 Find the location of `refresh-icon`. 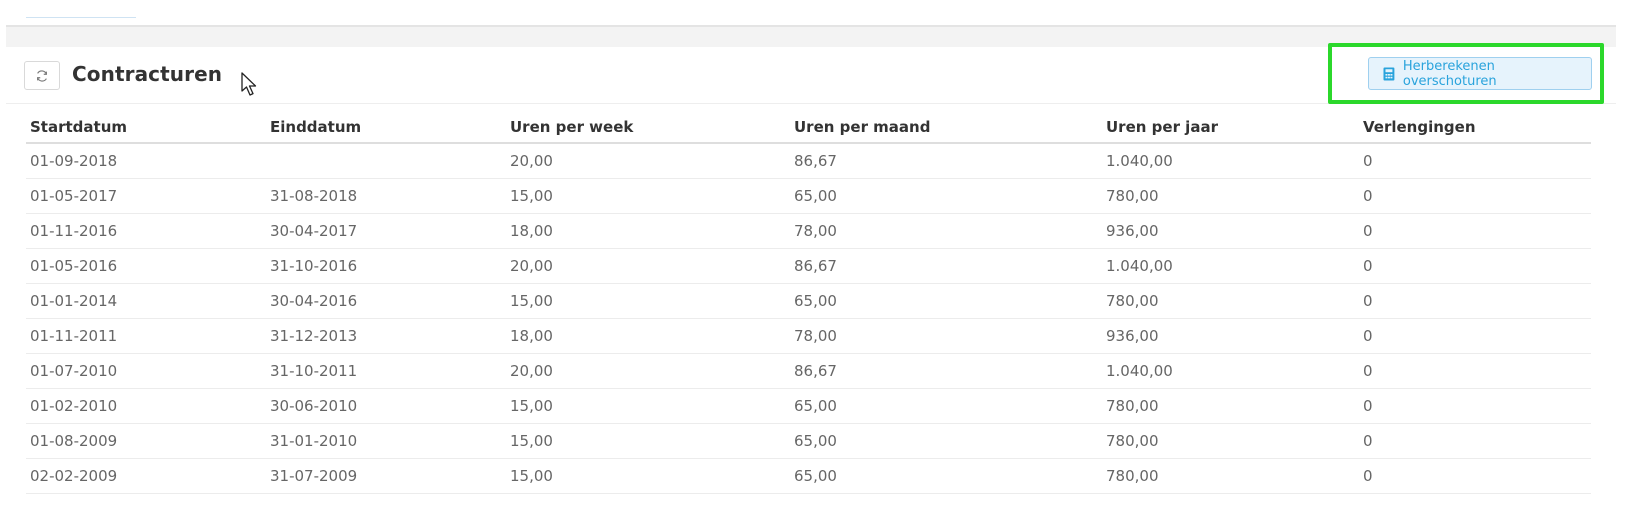

refresh-icon is located at coordinates (42, 75).